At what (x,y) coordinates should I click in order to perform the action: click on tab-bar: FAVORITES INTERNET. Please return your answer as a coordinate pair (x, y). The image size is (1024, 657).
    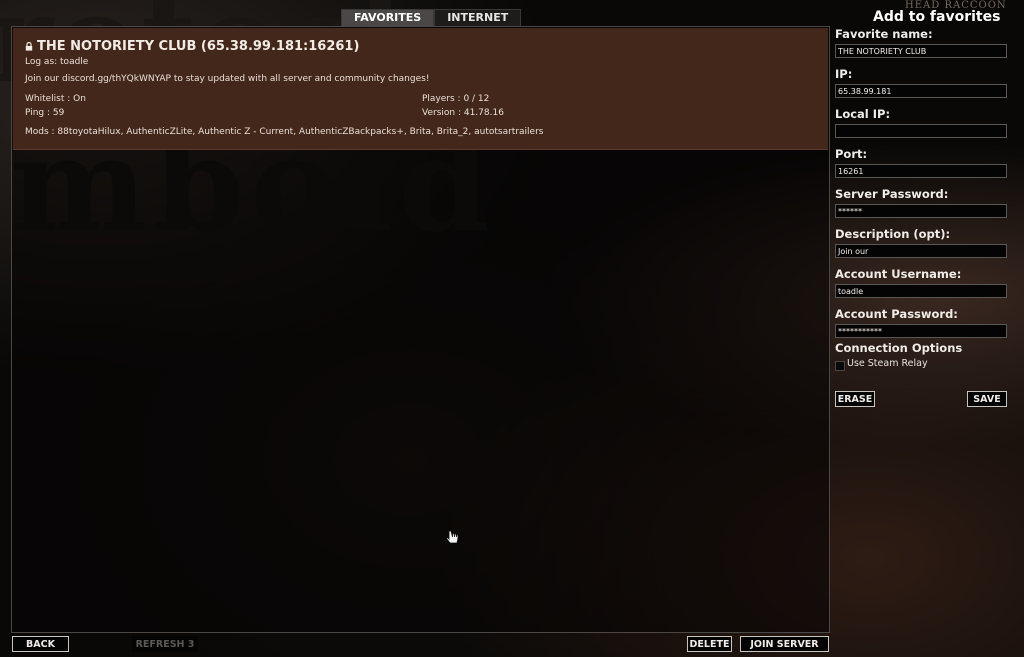
    Looking at the image, I should click on (431, 18).